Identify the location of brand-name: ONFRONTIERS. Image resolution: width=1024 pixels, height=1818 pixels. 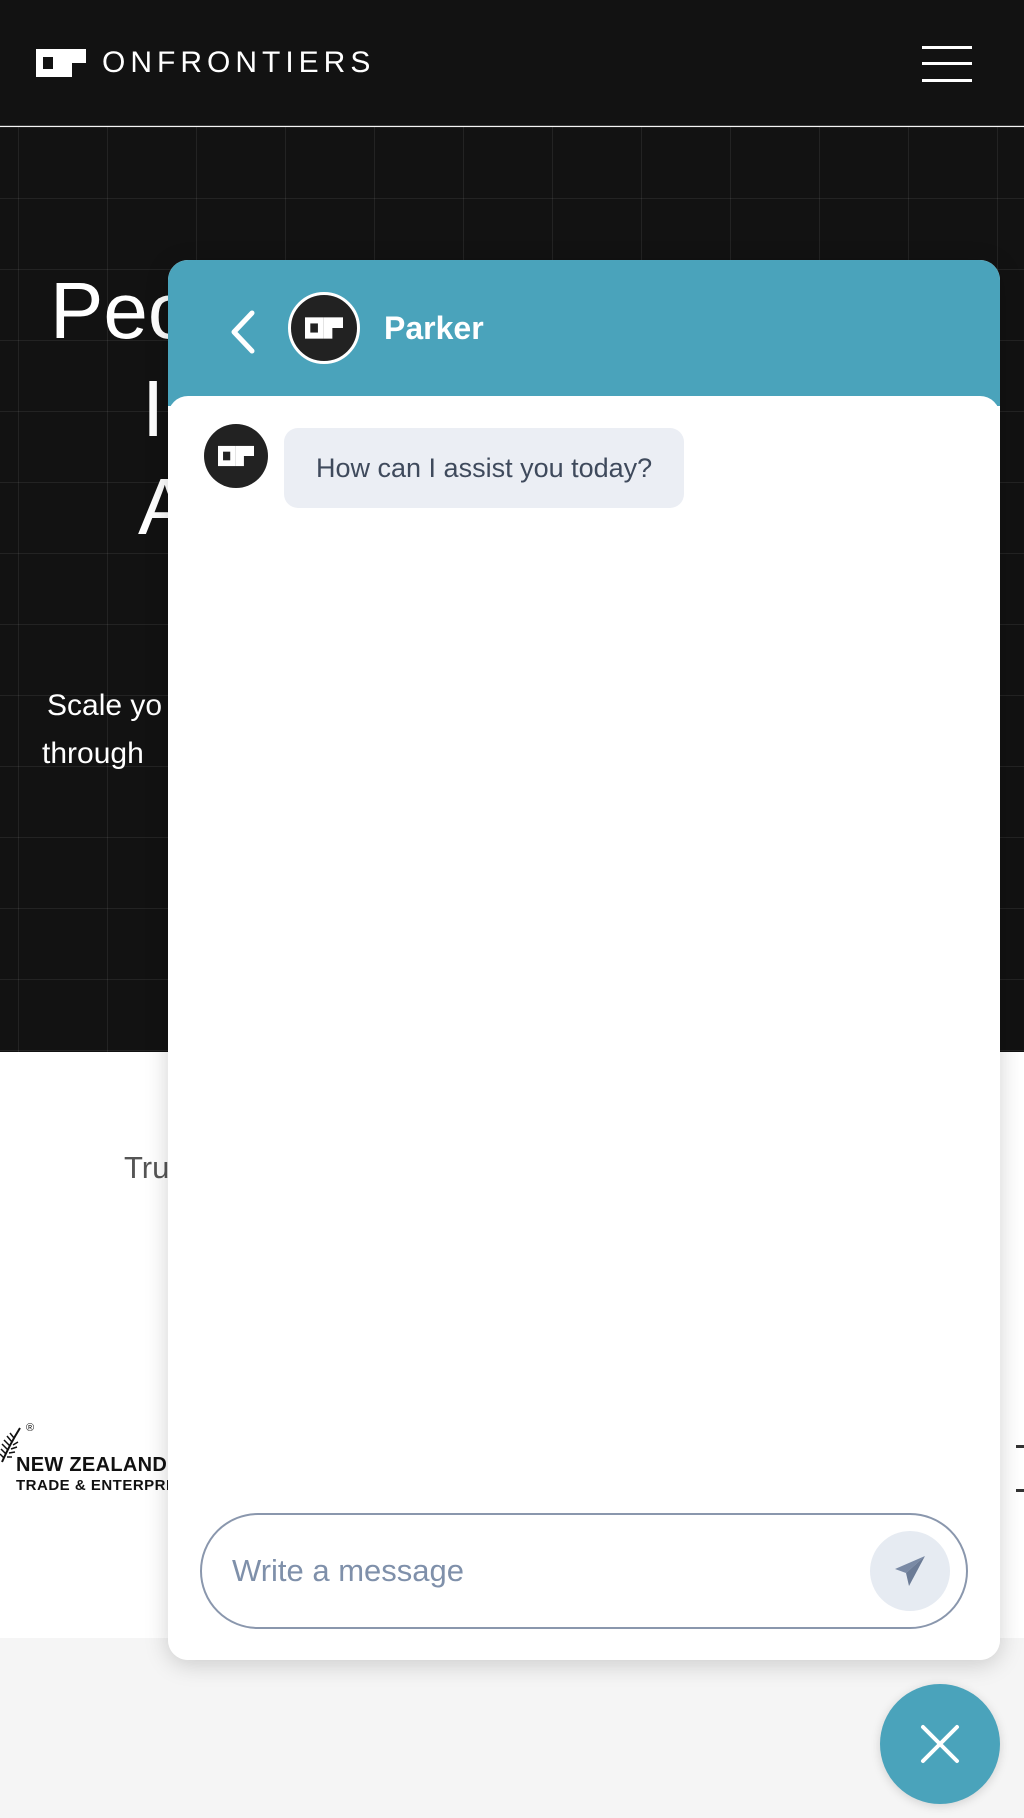
(239, 62).